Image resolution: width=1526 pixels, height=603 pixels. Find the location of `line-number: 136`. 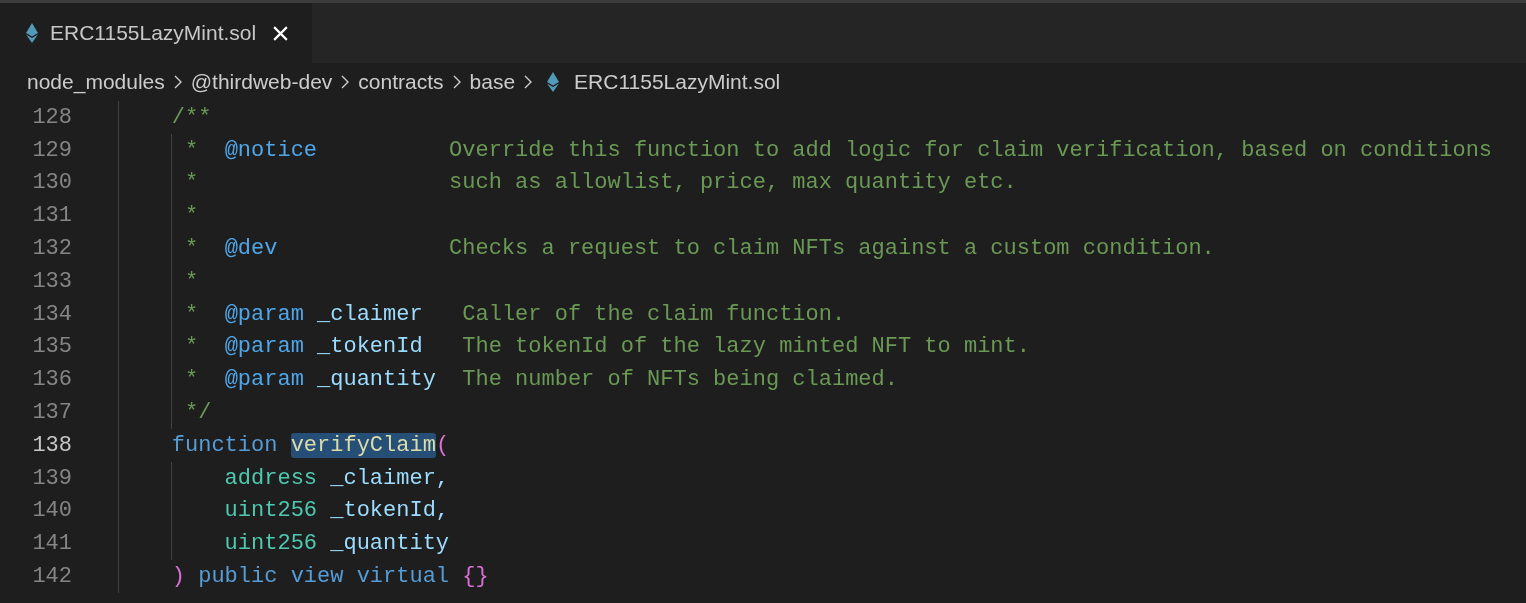

line-number: 136 is located at coordinates (51, 380).